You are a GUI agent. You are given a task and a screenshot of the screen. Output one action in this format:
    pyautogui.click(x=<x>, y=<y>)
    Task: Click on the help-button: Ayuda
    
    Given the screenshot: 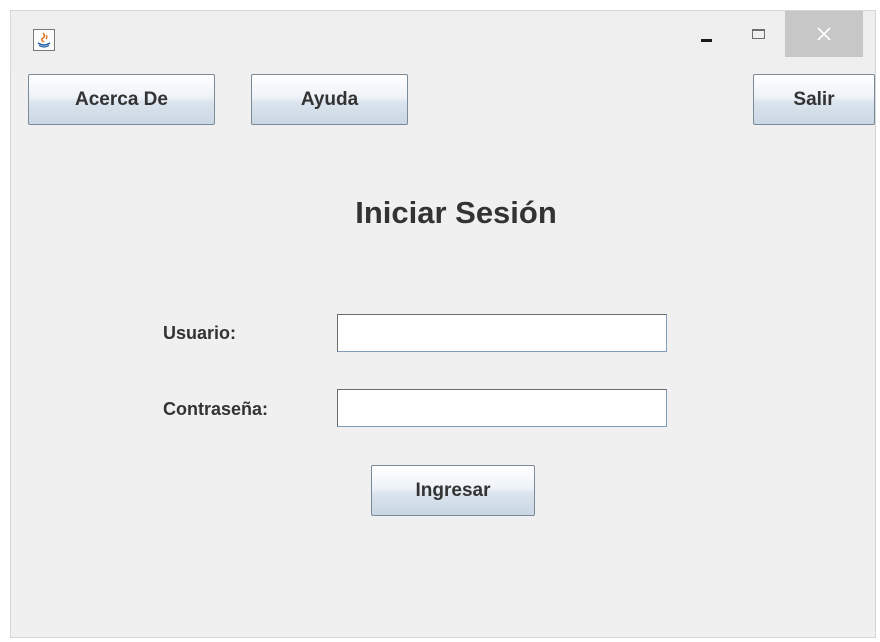 What is the action you would take?
    pyautogui.click(x=329, y=99)
    